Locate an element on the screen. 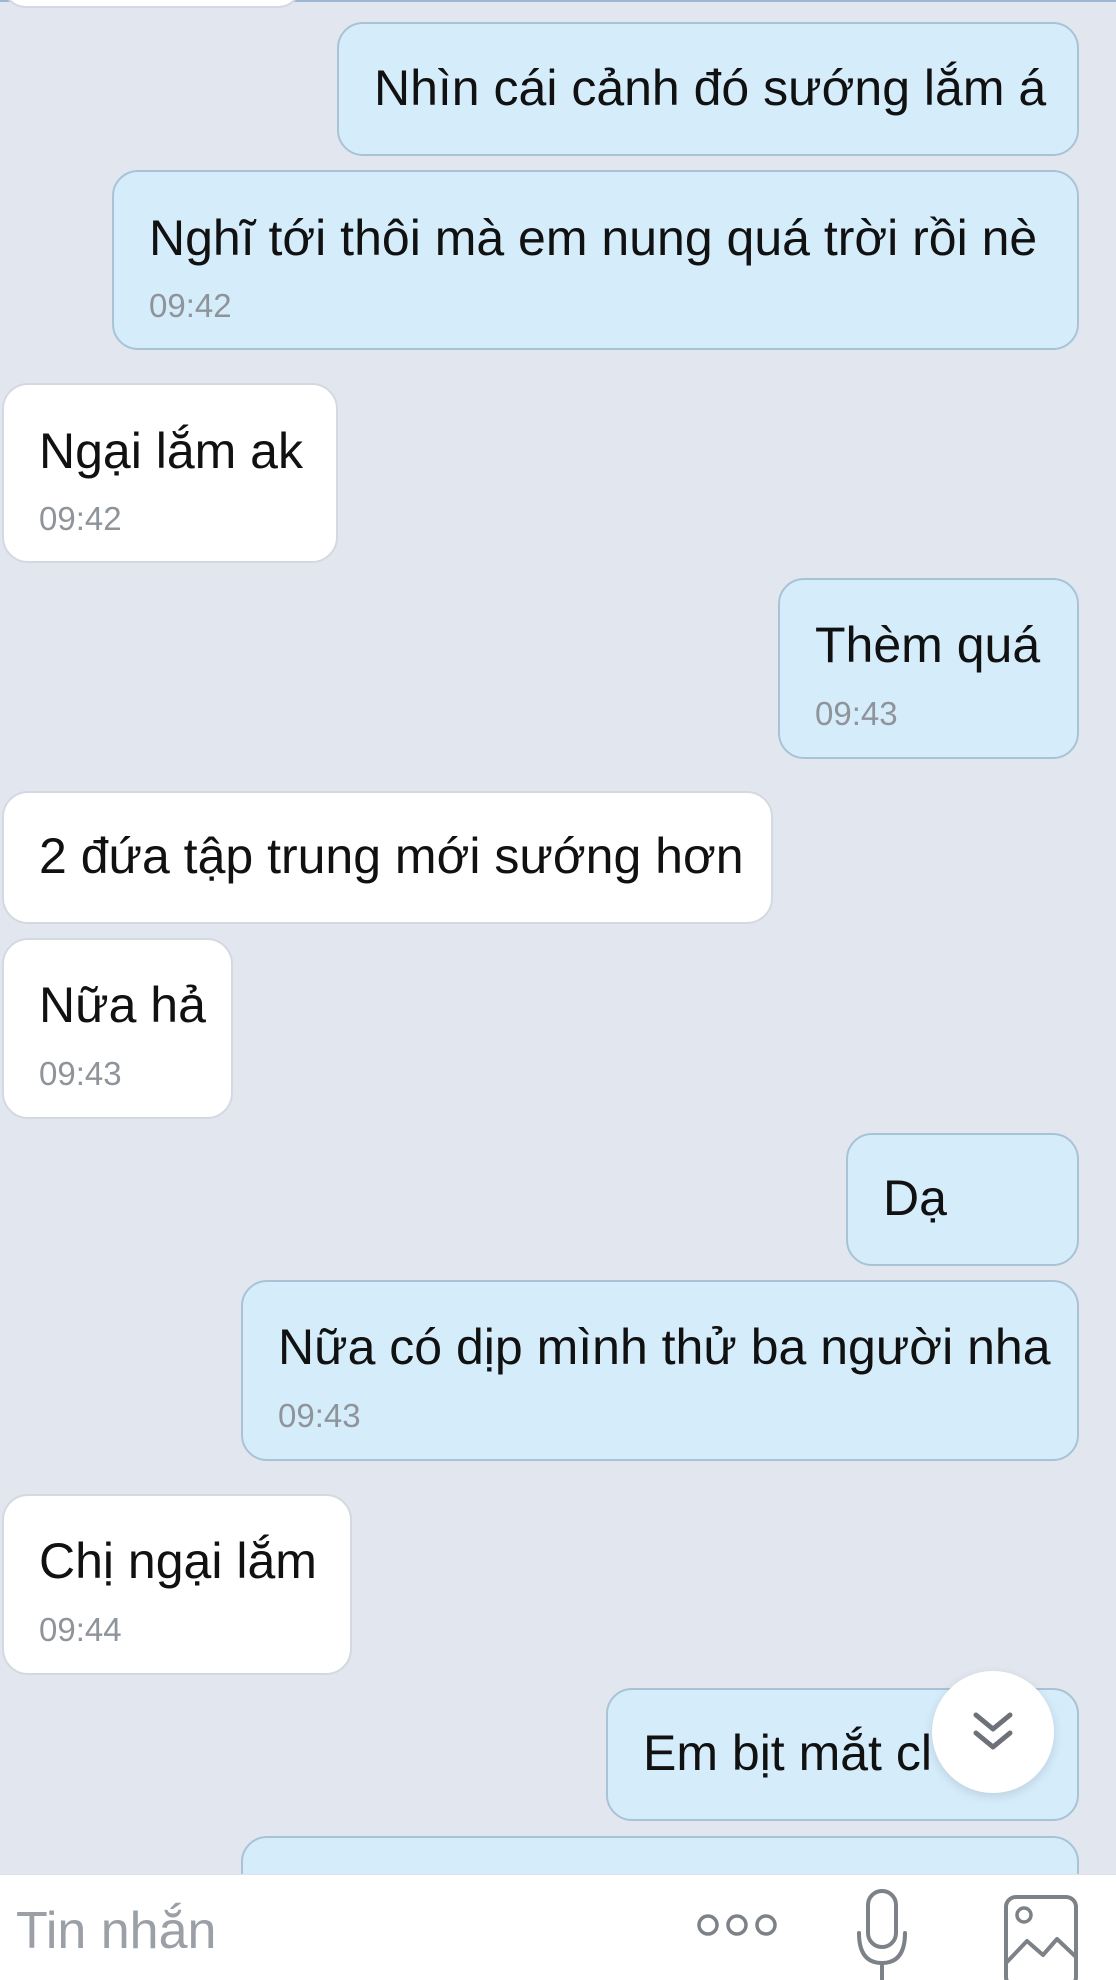 The image size is (1116, 1980). message-text: 2 đứa tập trung mới sướng hơn is located at coordinates (391, 856).